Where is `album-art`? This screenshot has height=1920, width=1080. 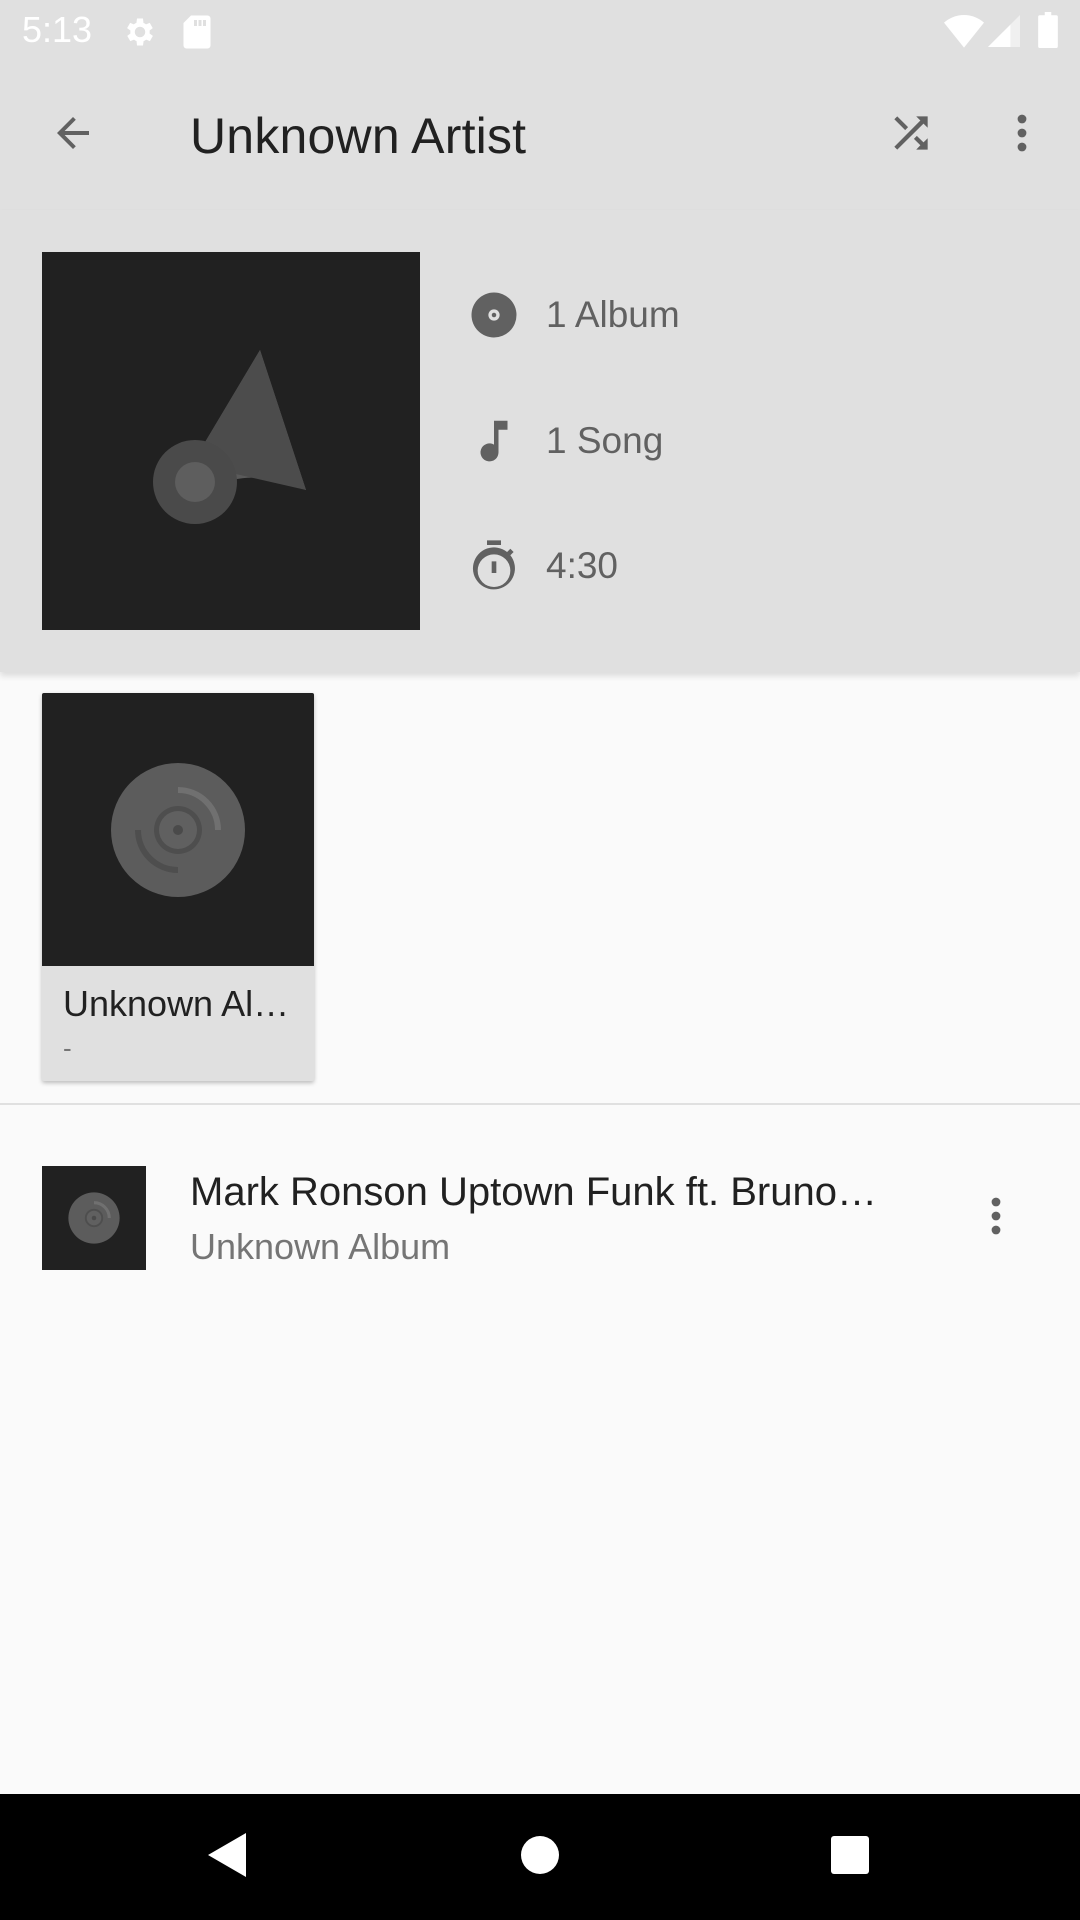
album-art is located at coordinates (178, 829).